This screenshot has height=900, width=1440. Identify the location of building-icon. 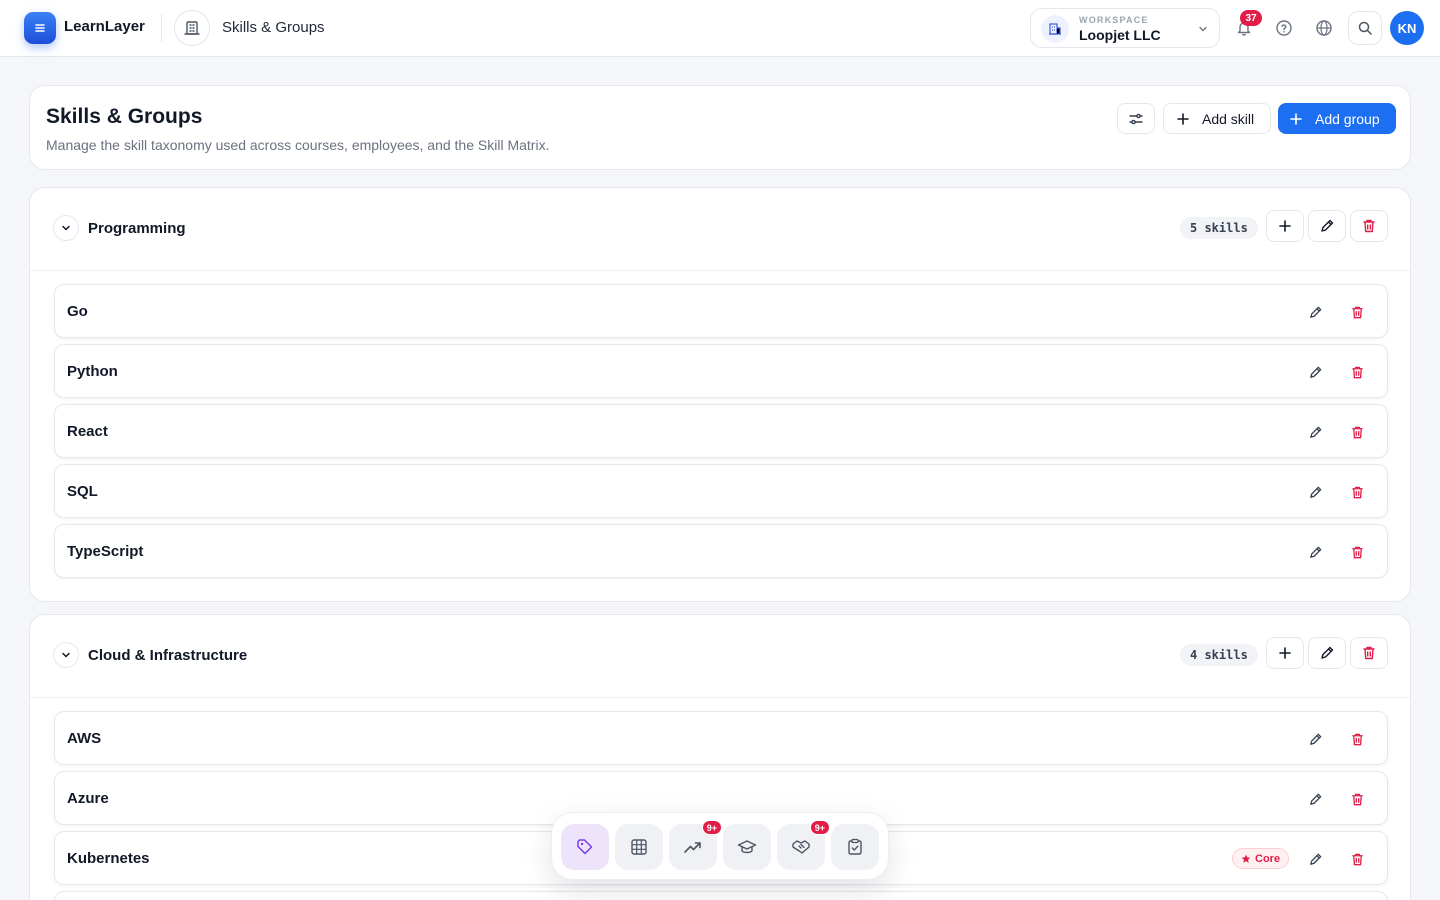
(192, 28).